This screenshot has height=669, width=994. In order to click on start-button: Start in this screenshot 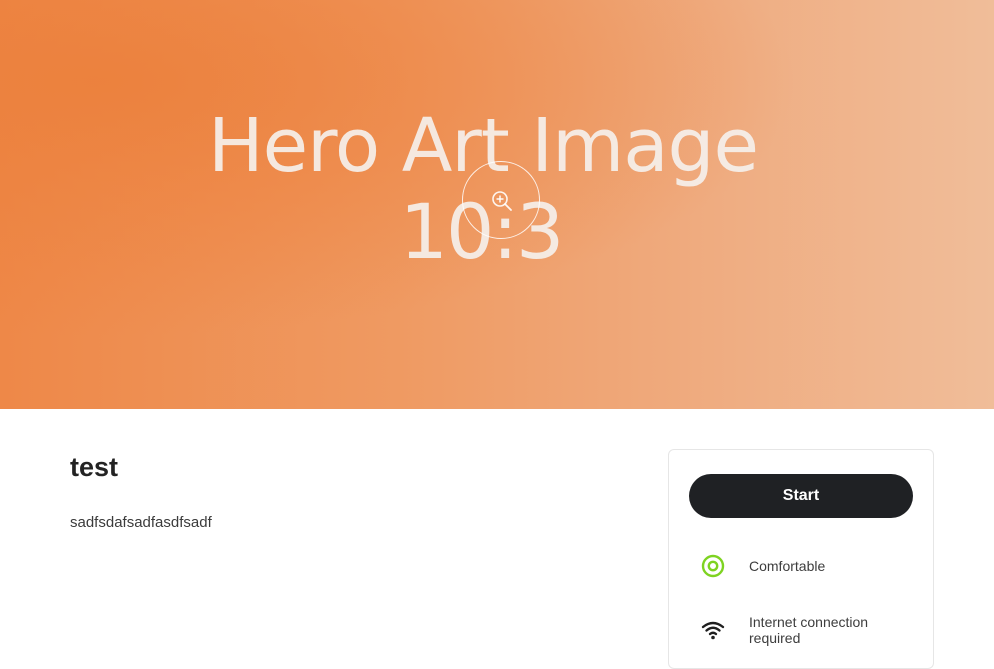, I will do `click(801, 496)`.